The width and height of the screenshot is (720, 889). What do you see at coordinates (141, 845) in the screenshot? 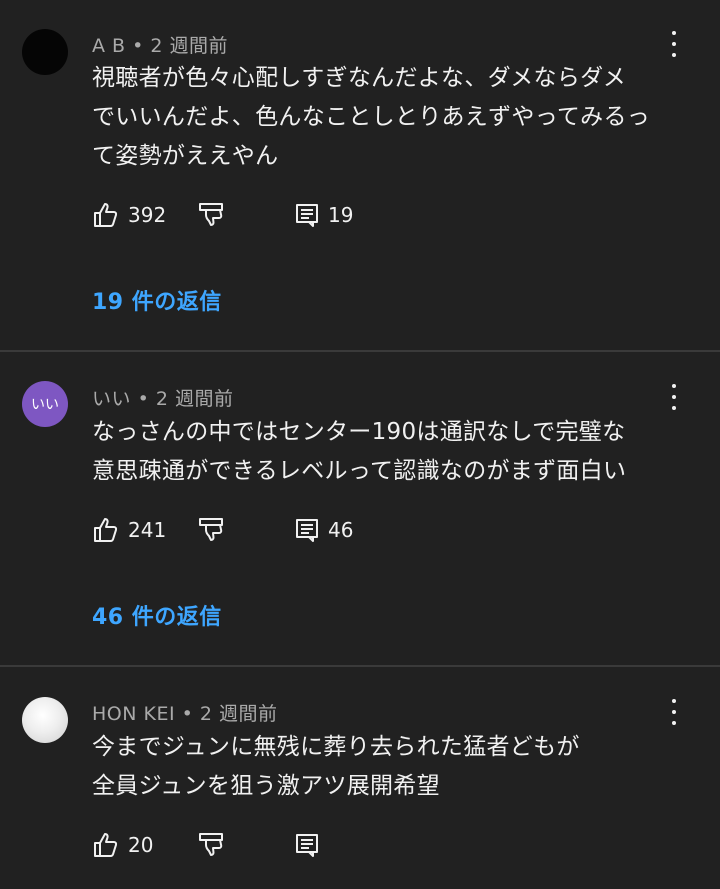
I see `like-count: 20` at bounding box center [141, 845].